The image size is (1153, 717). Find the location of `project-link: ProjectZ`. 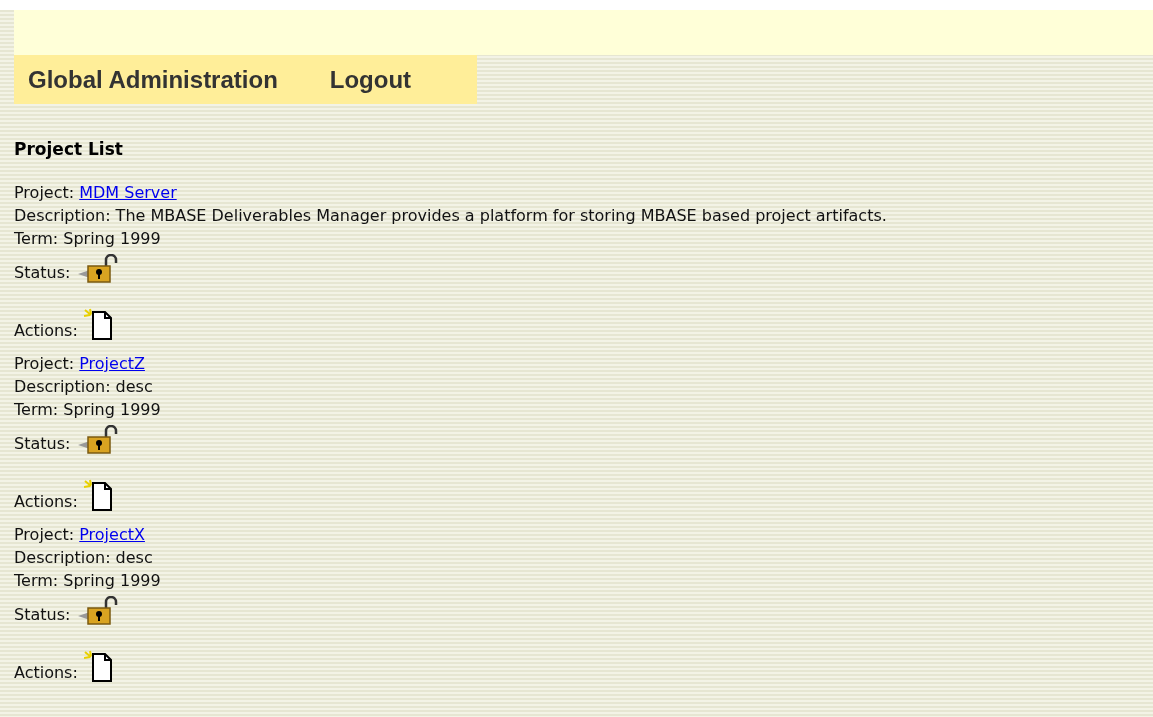

project-link: ProjectZ is located at coordinates (112, 363).